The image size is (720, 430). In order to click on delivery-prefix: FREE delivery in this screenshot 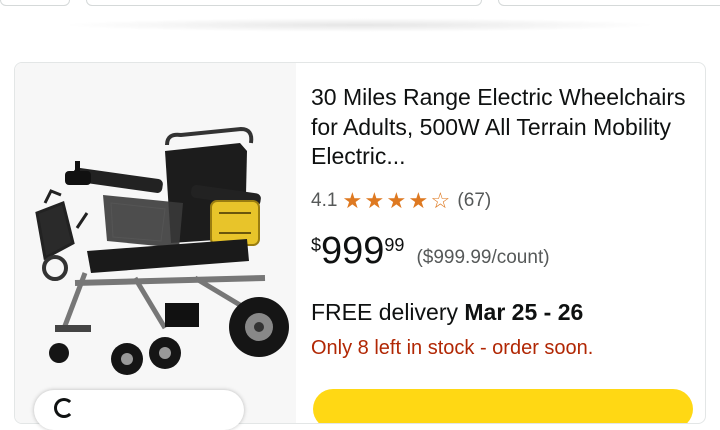, I will do `click(388, 312)`.